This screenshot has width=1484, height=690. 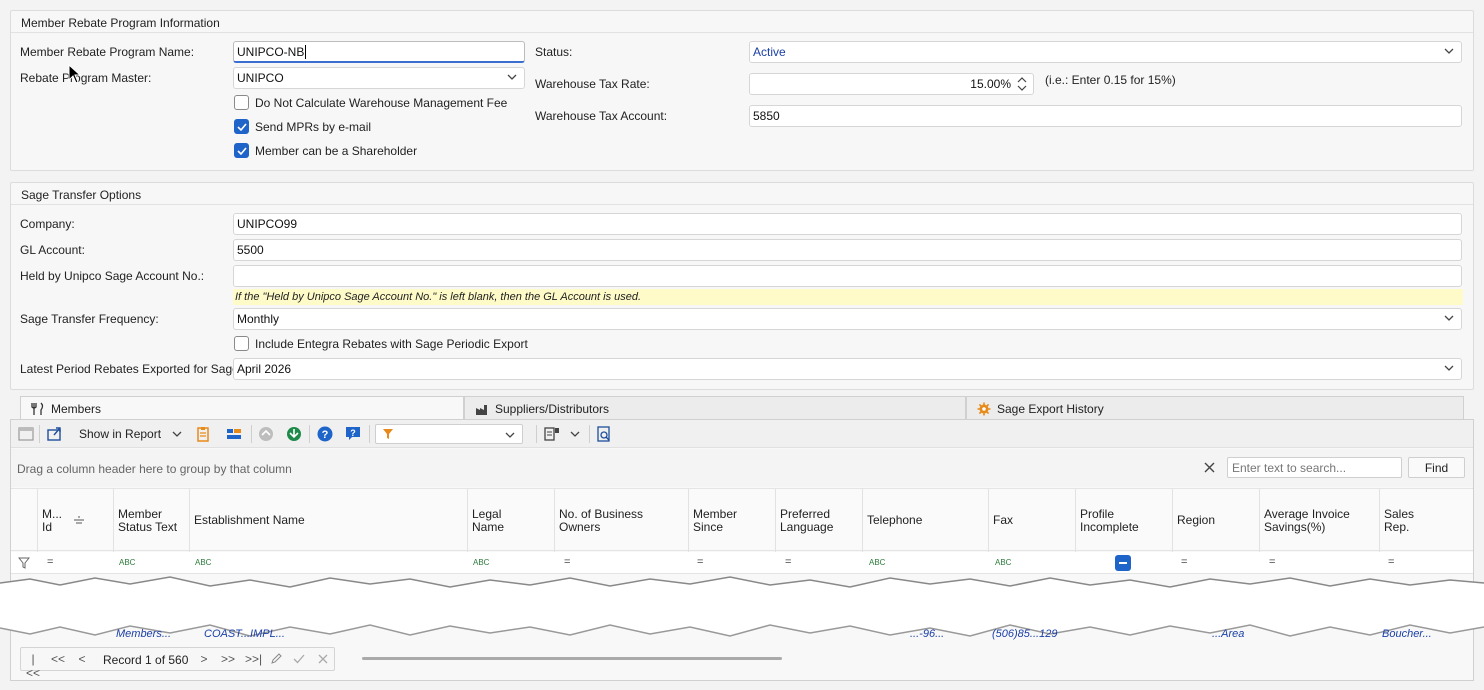 I want to click on first-page-icon: |<<, so click(x=33, y=666).